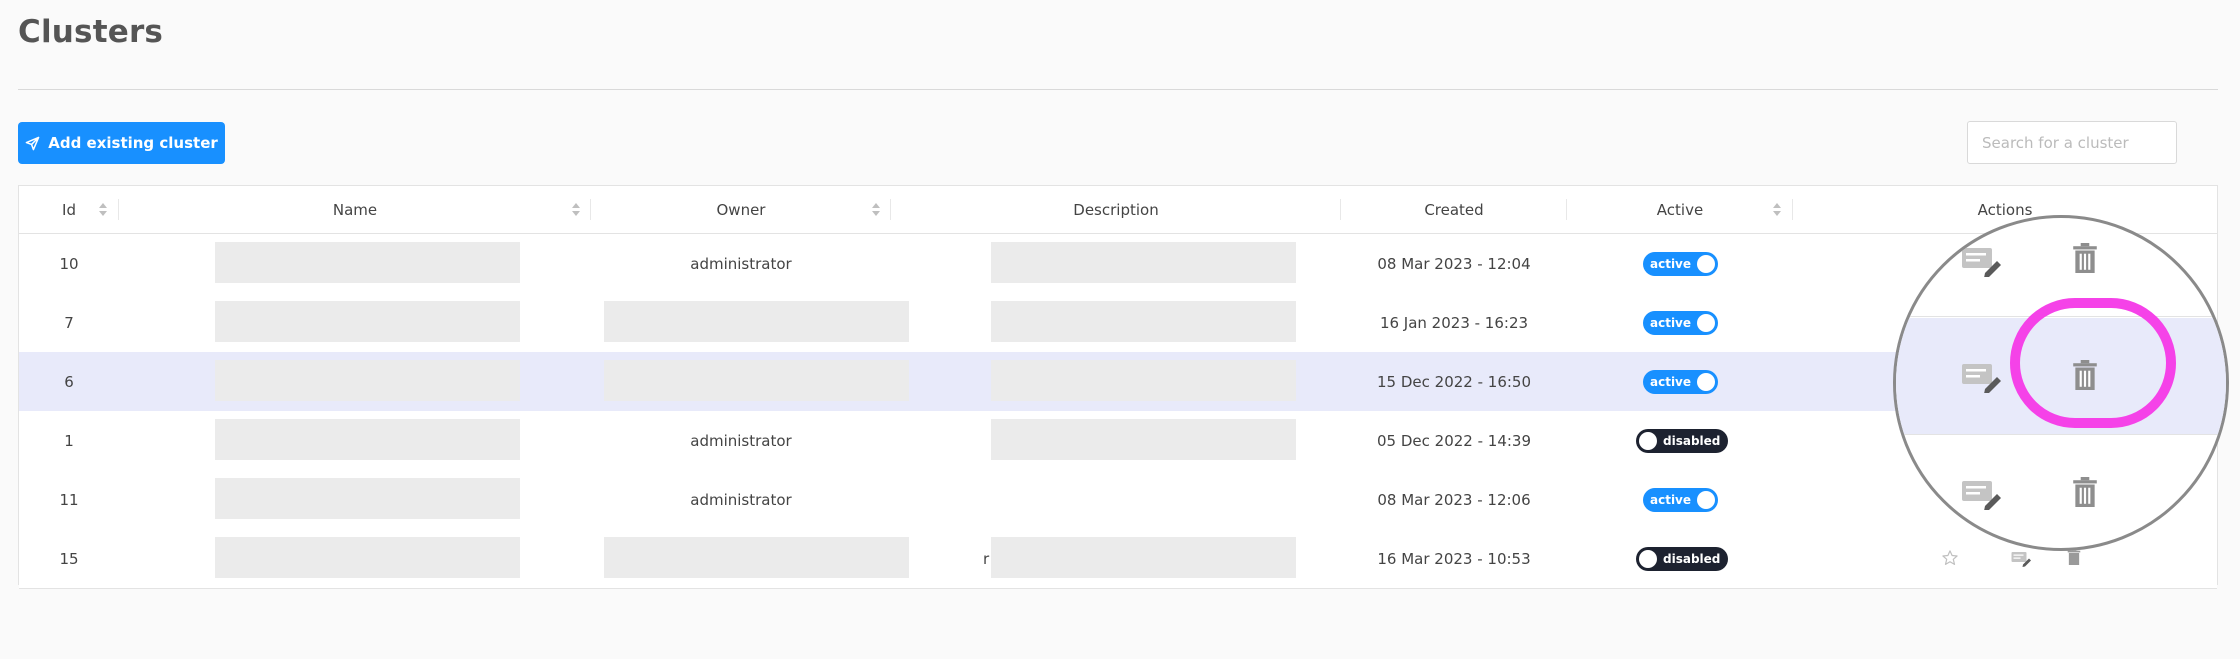 The height and width of the screenshot is (659, 2240). I want to click on column-header-name: Name, so click(355, 209).